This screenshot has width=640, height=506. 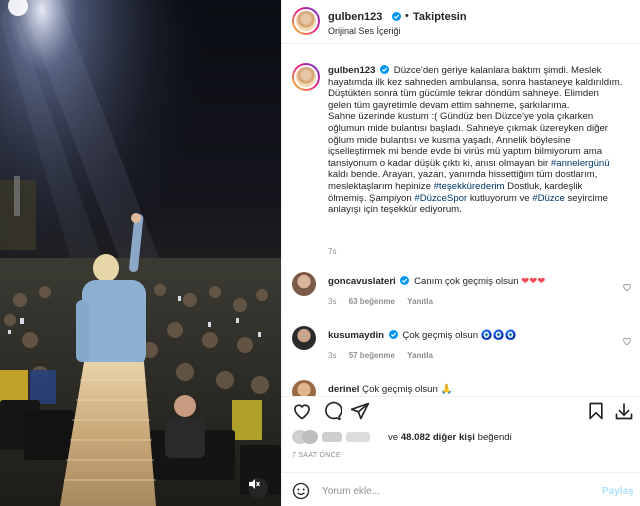 What do you see at coordinates (438, 437) in the screenshot?
I see `likes-count: 48.082 diğer kişi` at bounding box center [438, 437].